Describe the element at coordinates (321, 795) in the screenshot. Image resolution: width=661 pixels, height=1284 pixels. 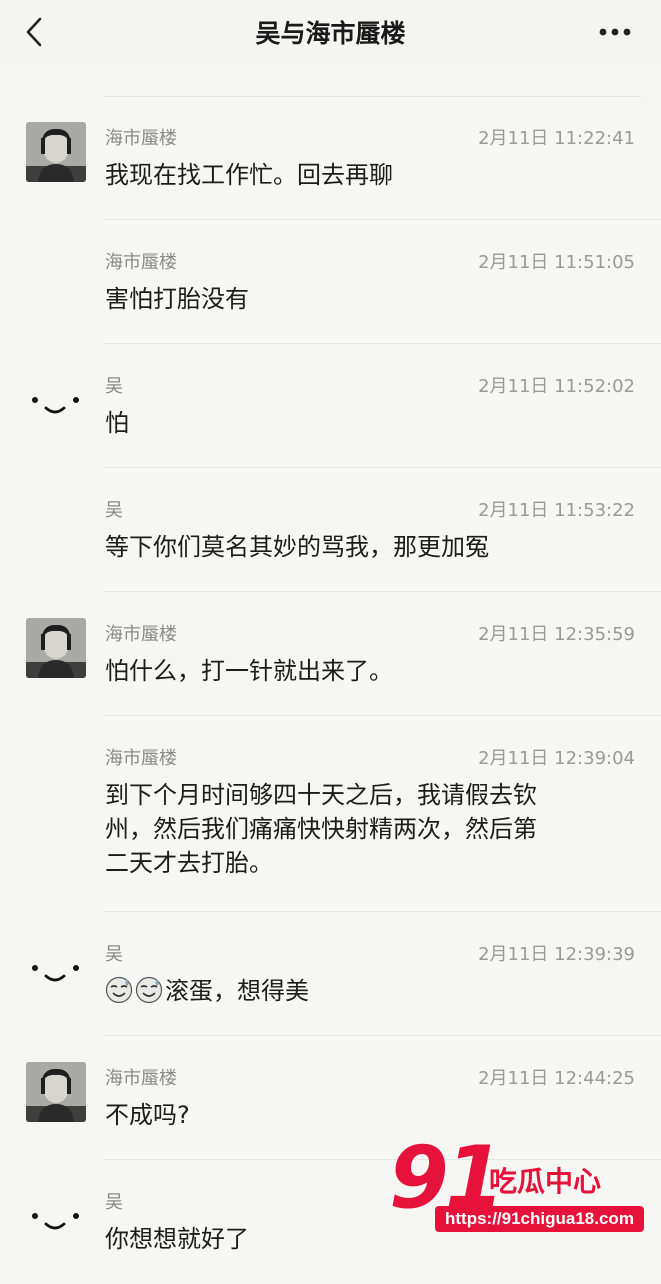
I see `message-text-line: 到下个月时间够四十天之后，我请假去钦` at that location.